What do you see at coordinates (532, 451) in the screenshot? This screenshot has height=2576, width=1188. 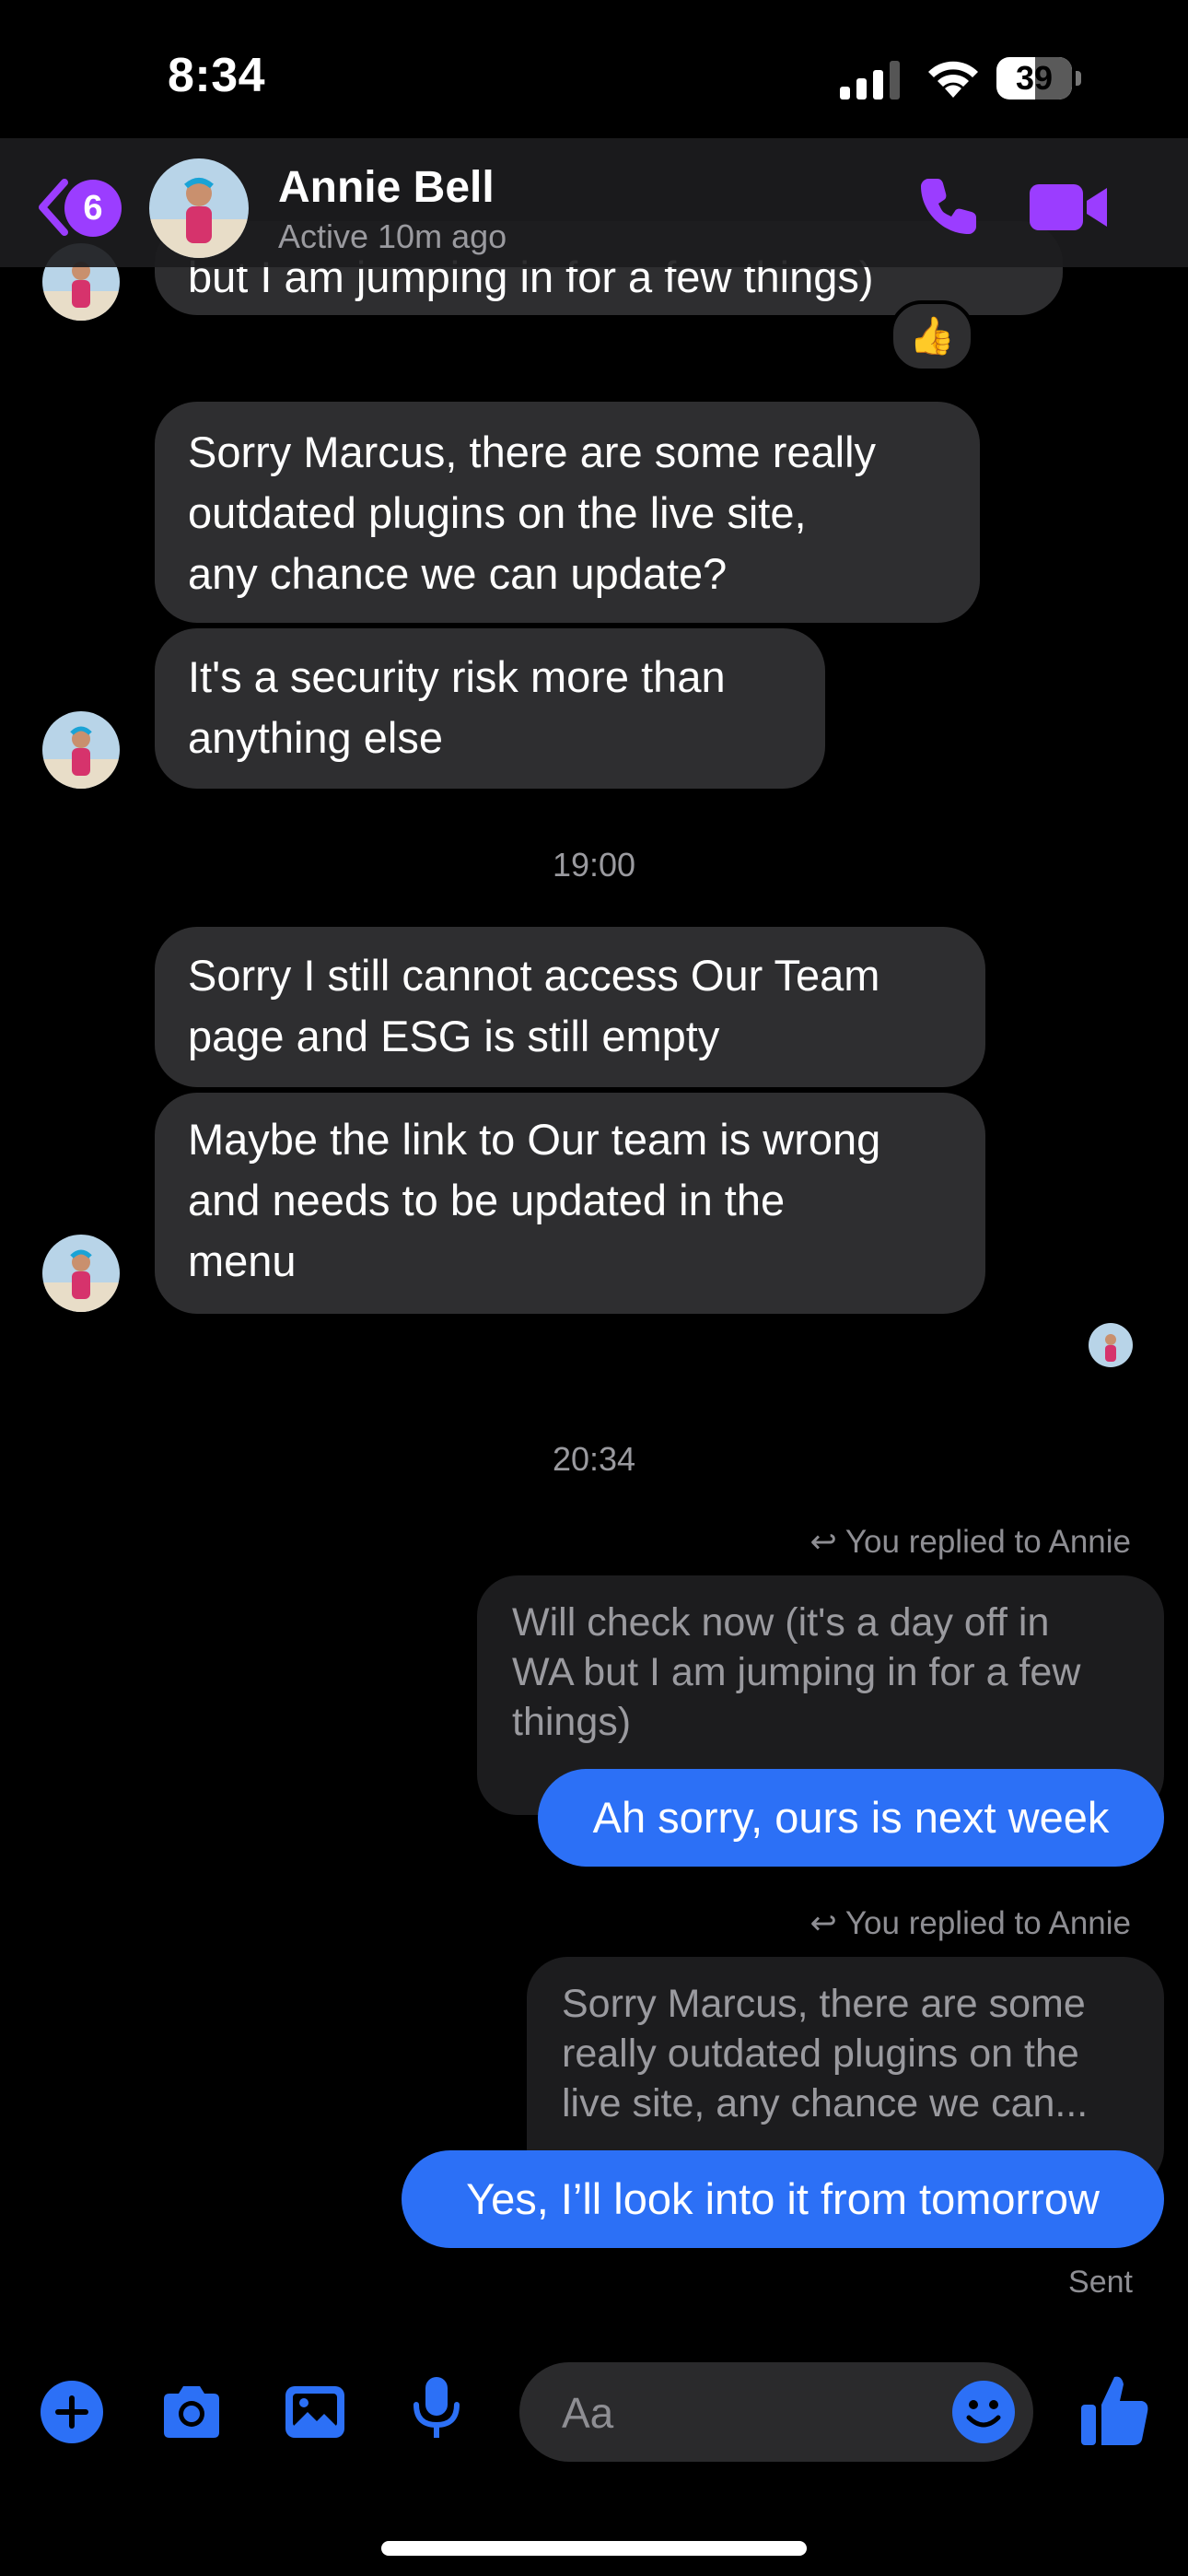 I see `message-line: Sorry Marcus, there are some really` at bounding box center [532, 451].